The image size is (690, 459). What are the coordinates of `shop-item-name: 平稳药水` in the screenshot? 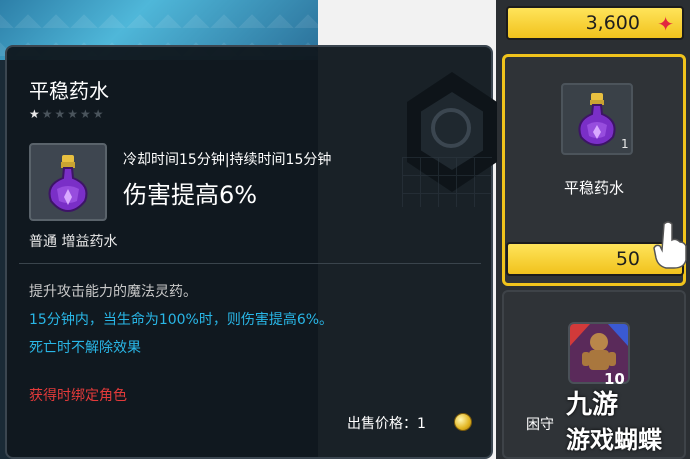 It's located at (593, 188).